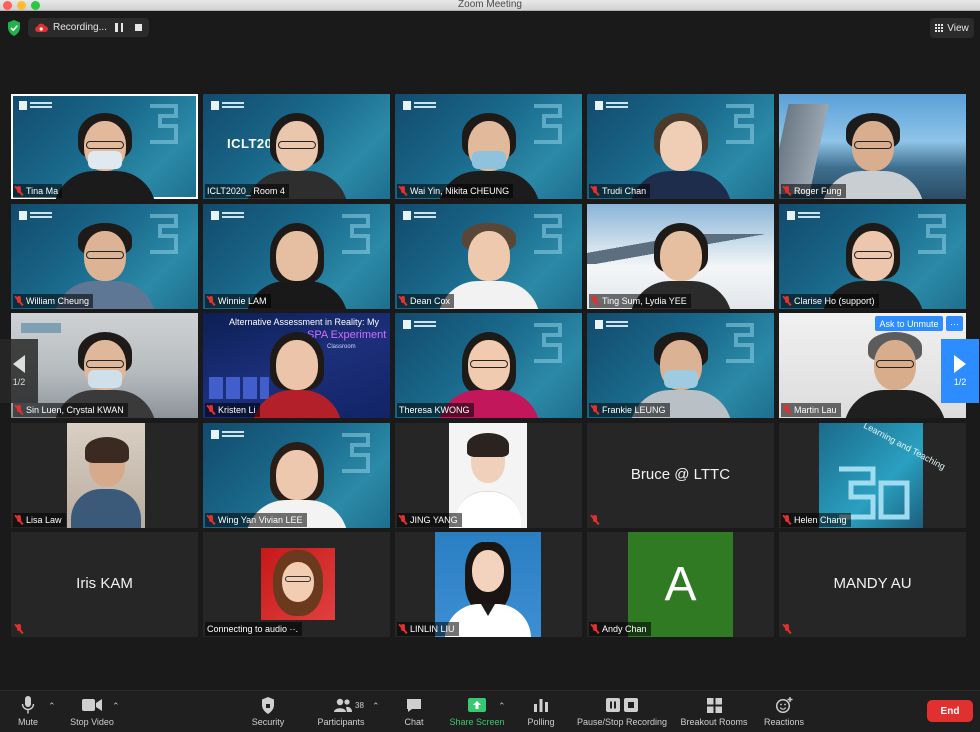 This screenshot has width=980, height=732. Describe the element at coordinates (620, 191) in the screenshot. I see `participant-label: Trudi Chan` at that location.